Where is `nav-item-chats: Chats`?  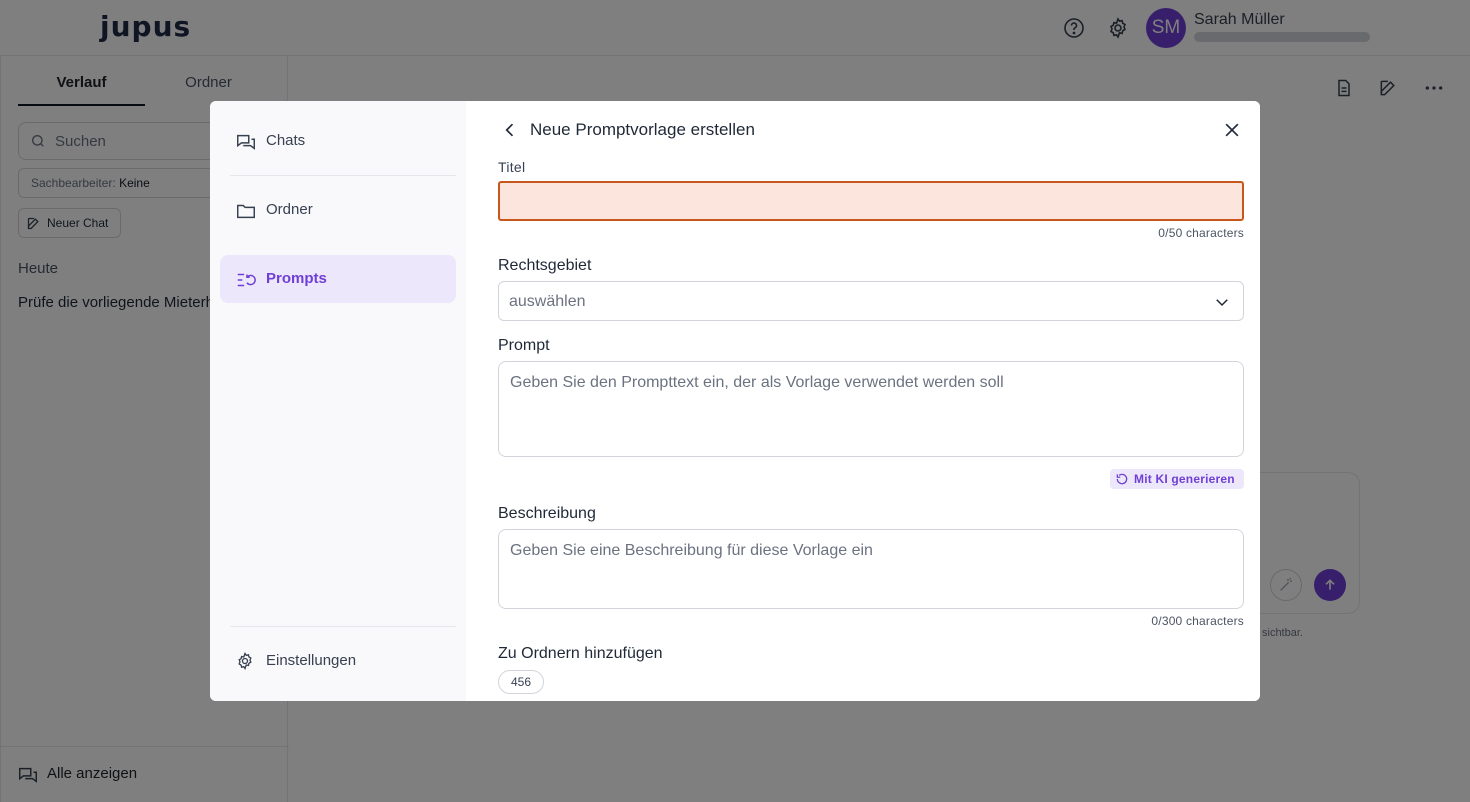
nav-item-chats: Chats is located at coordinates (338, 141).